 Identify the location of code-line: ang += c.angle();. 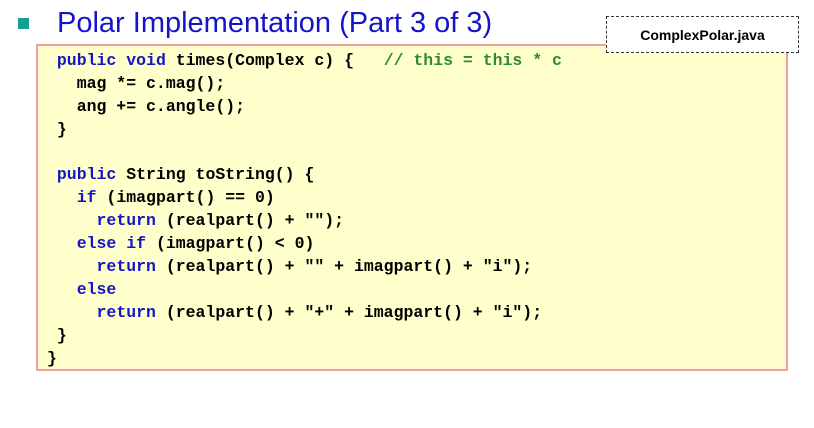
(304, 107).